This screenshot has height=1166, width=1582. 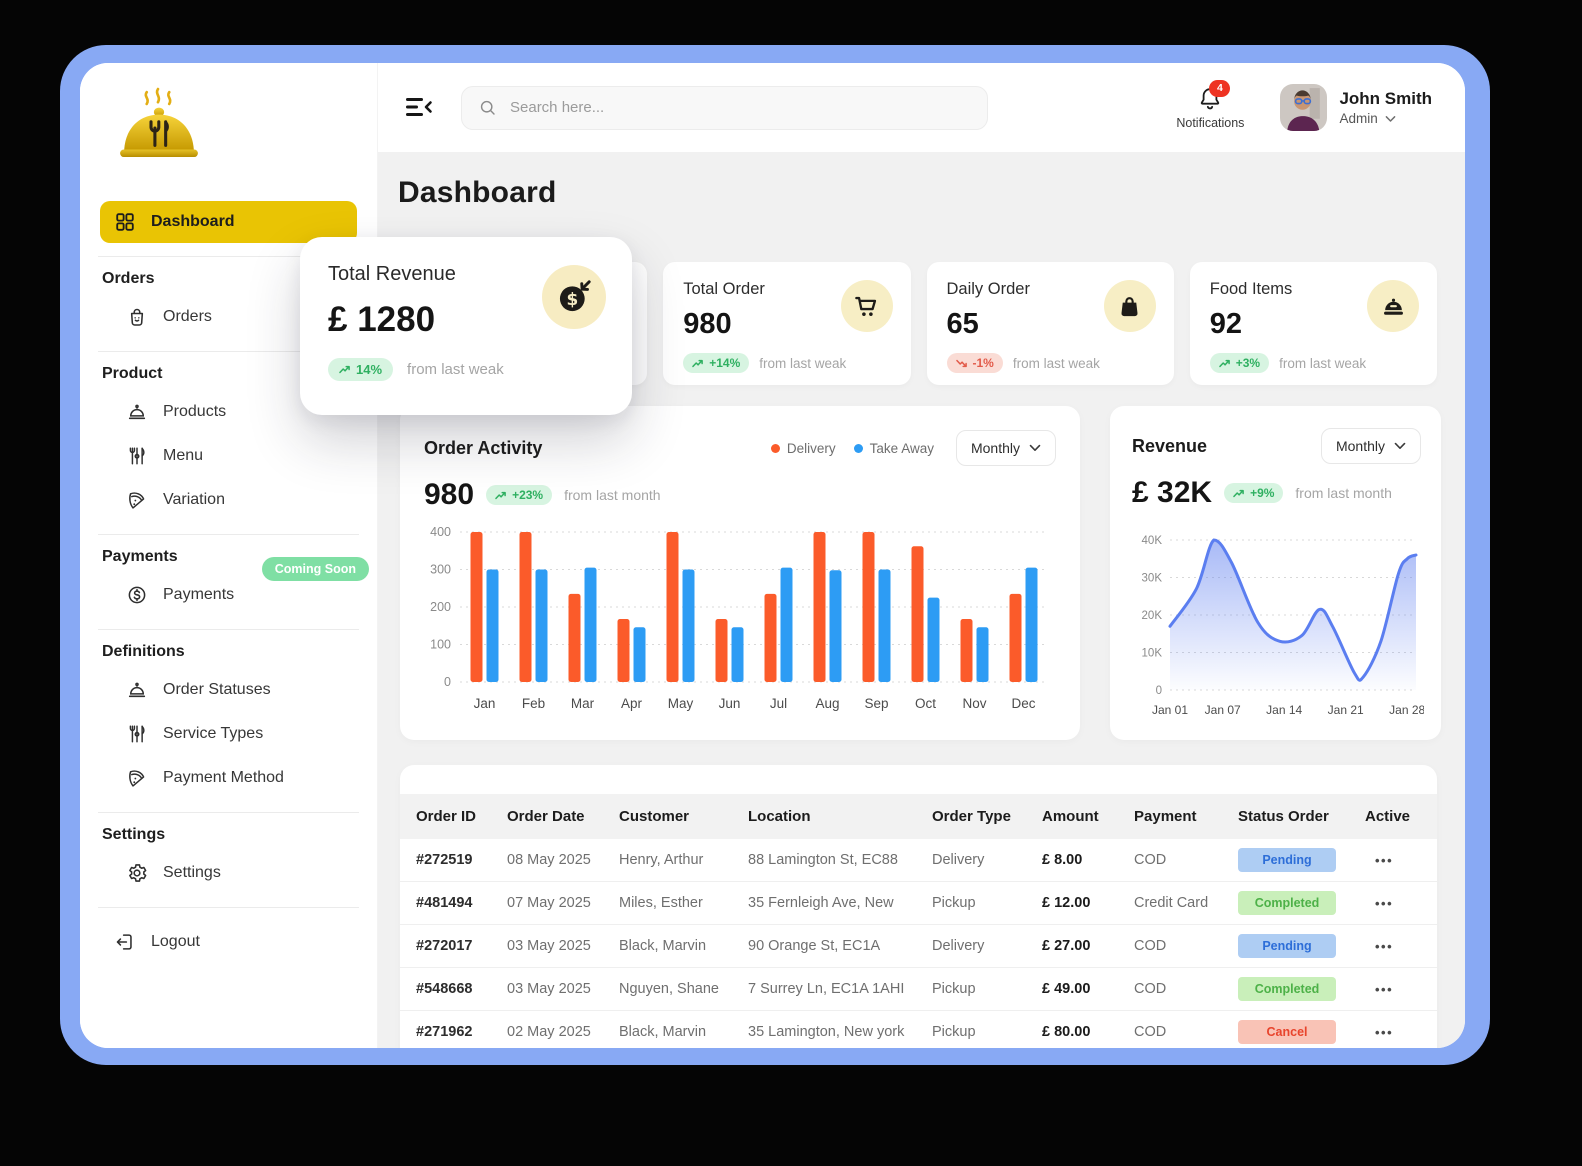 I want to click on order-id-cell: #481494, so click(x=444, y=903).